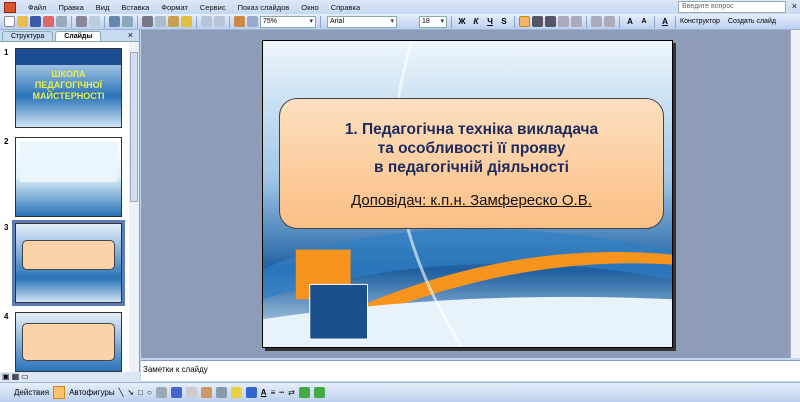 This screenshot has height=402, width=800. I want to click on picture-icon, so click(221, 392).